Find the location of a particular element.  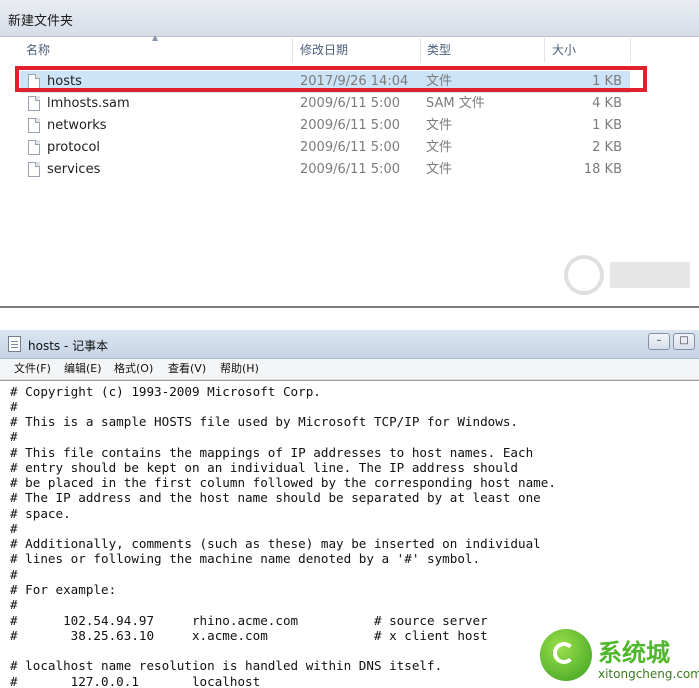

file-row-protocol: protocol 2009/6/11 5:00 文件 2 KB is located at coordinates (325, 148).